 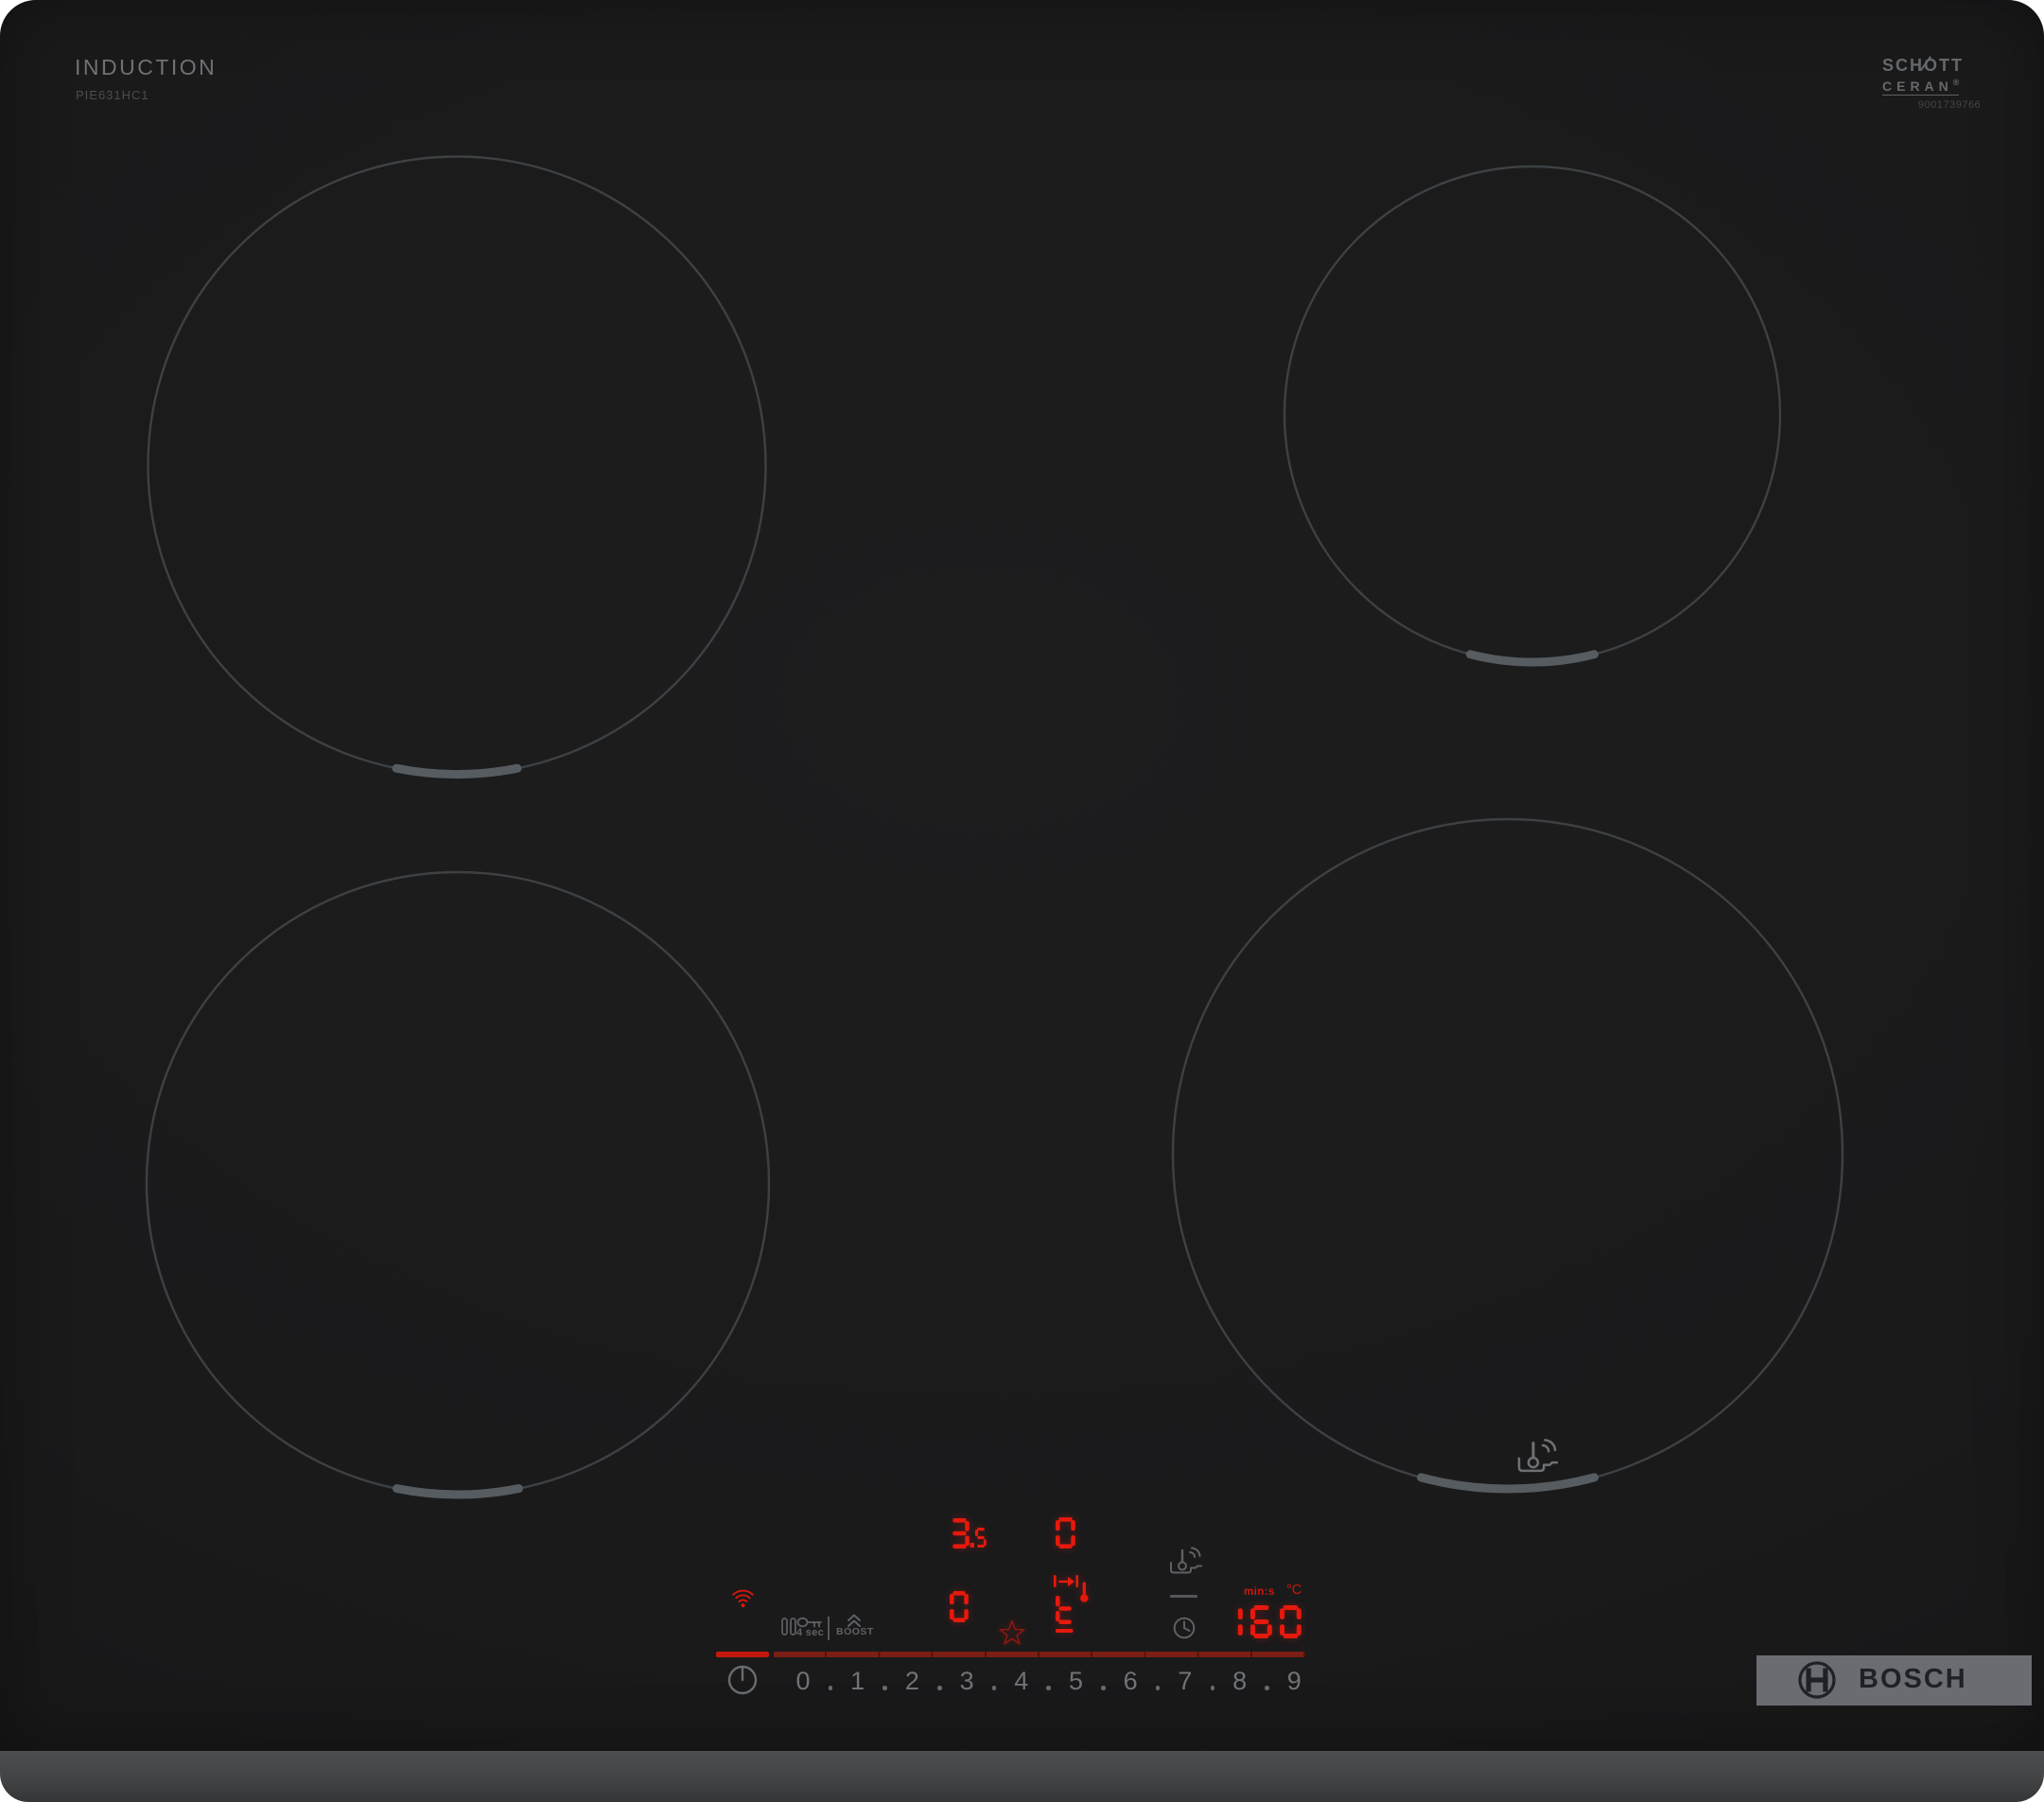 What do you see at coordinates (1130, 1681) in the screenshot?
I see `power-level-key-6: 6` at bounding box center [1130, 1681].